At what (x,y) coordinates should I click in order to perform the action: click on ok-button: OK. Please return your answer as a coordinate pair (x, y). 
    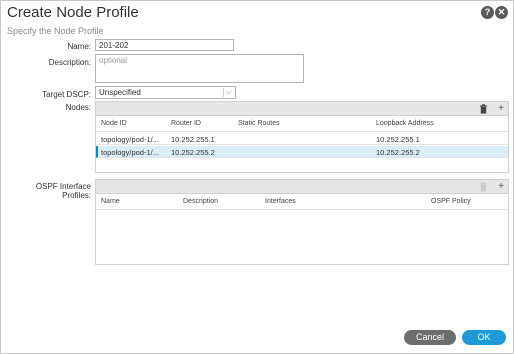
    Looking at the image, I should click on (484, 337).